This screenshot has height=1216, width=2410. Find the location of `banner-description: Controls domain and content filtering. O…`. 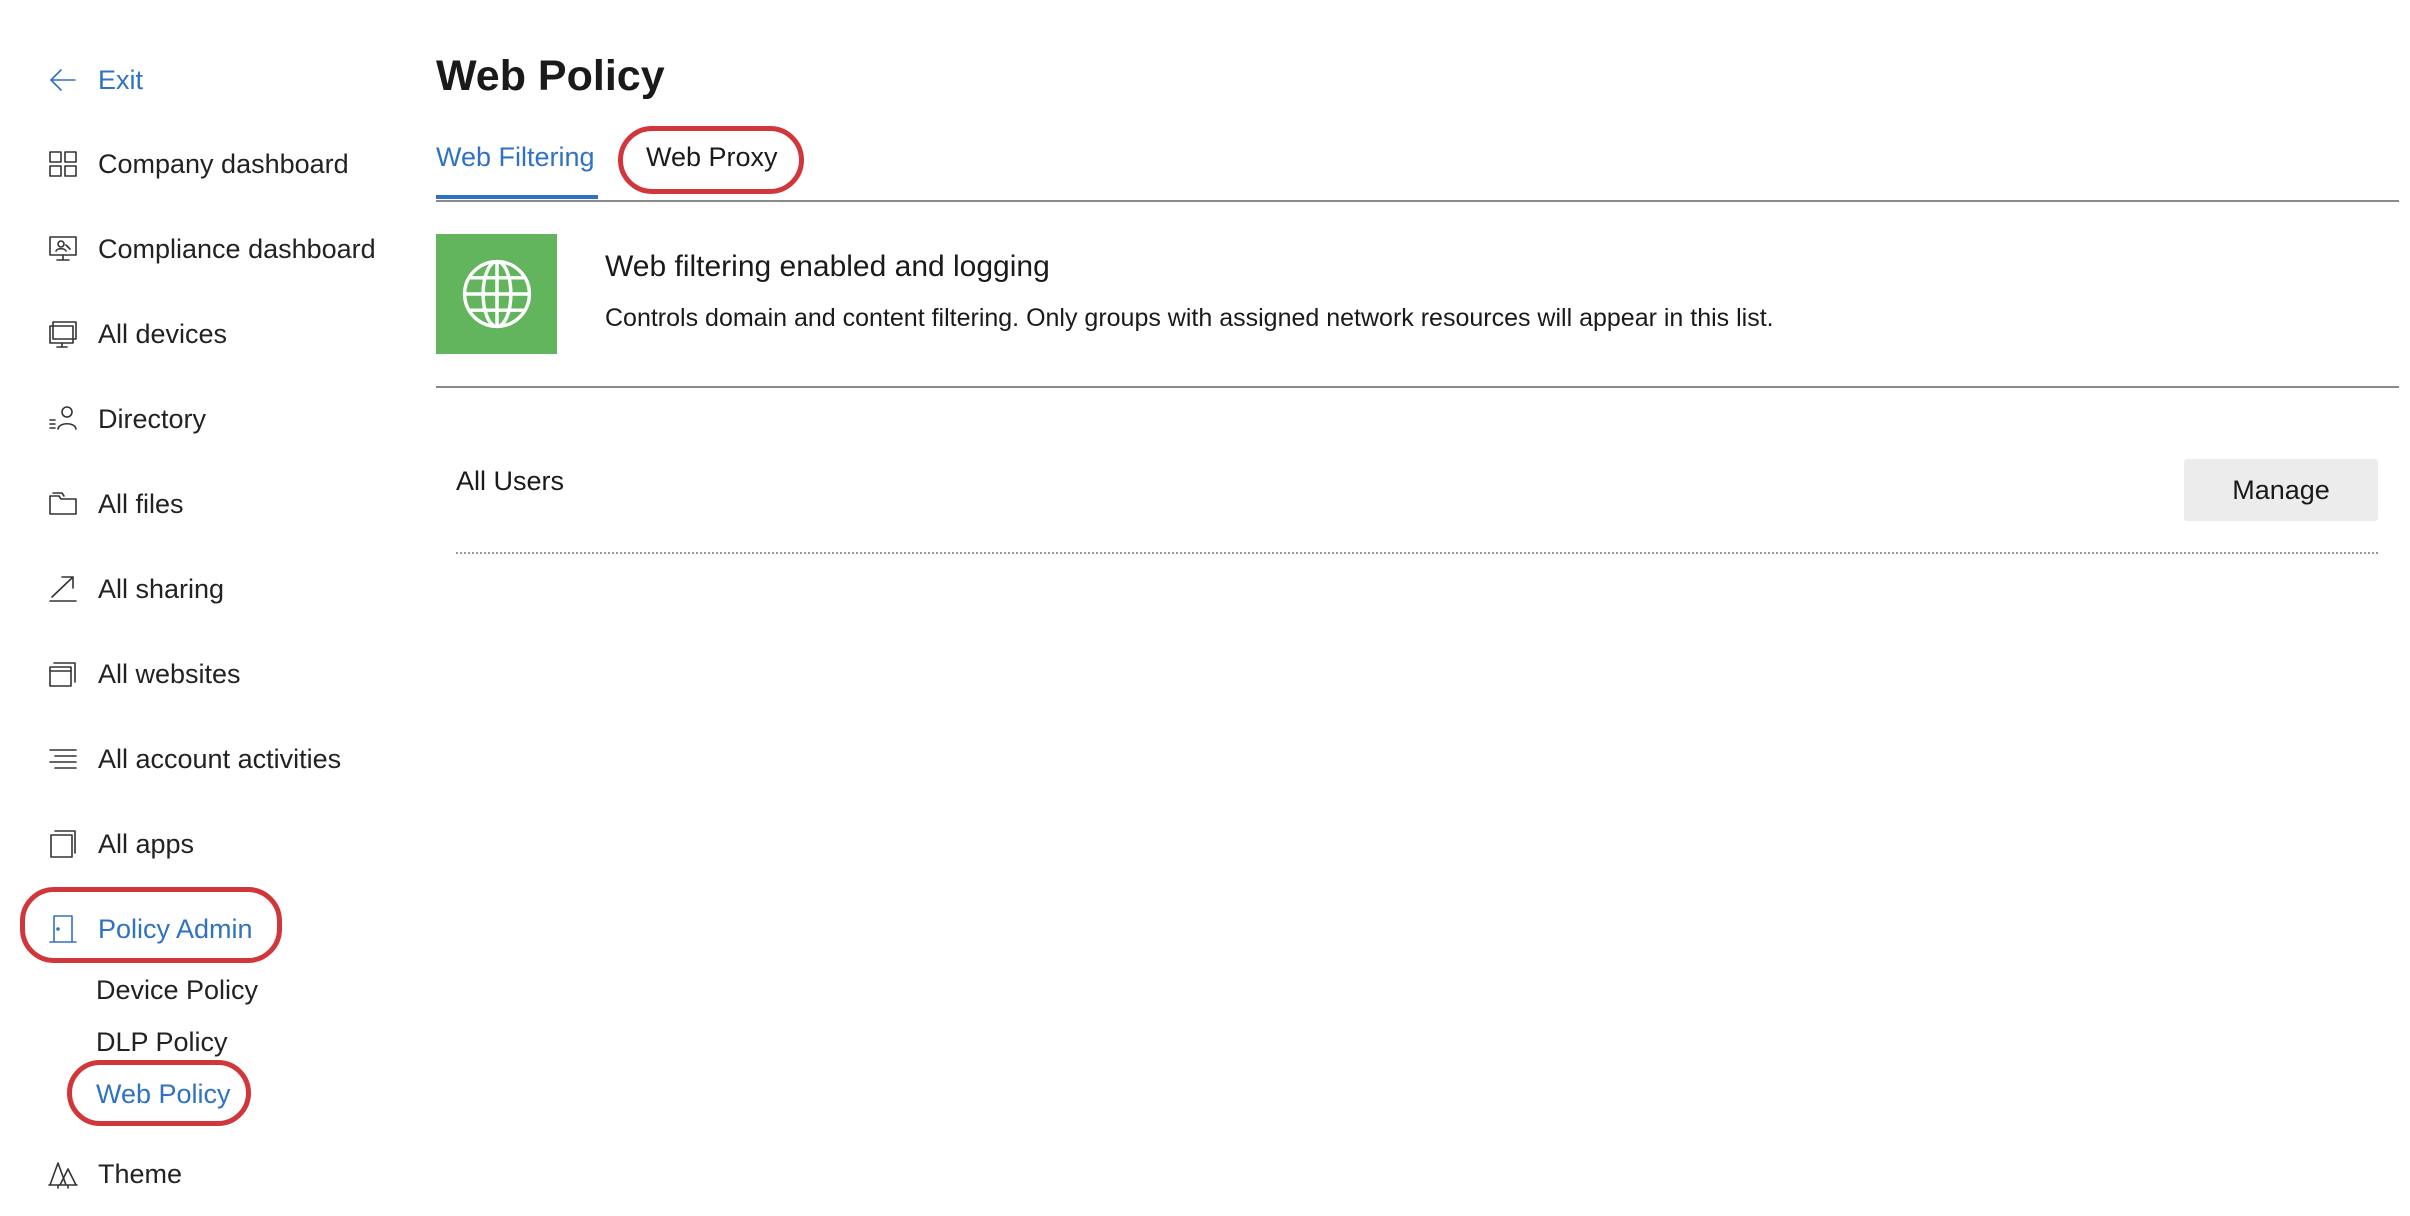

banner-description: Controls domain and content filtering. O… is located at coordinates (1189, 318).